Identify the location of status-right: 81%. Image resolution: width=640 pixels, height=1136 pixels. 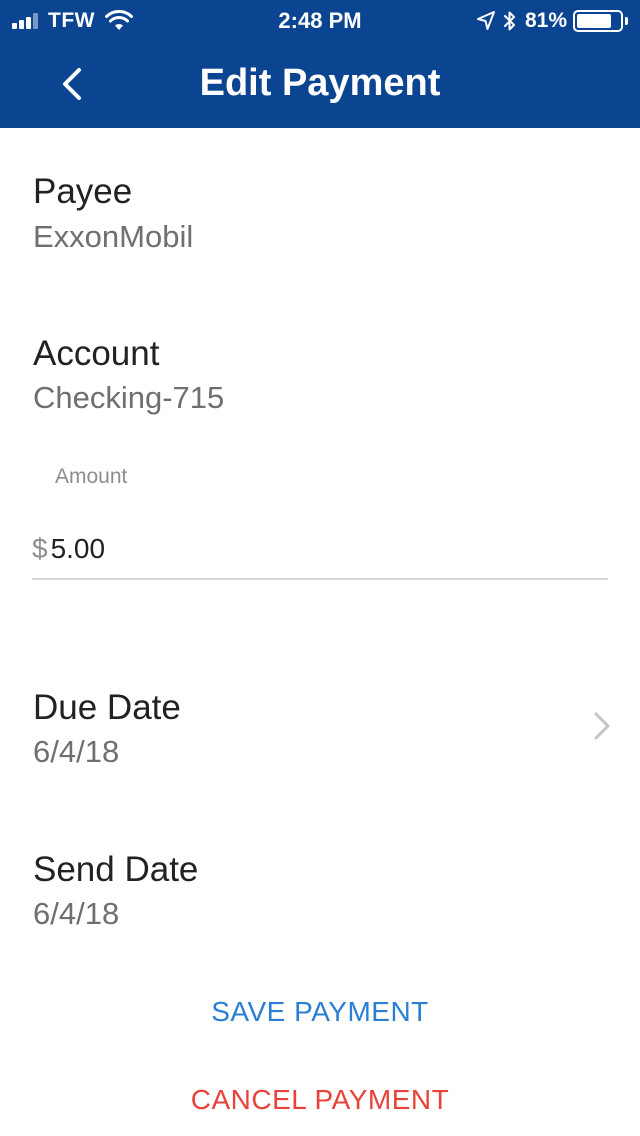
(552, 21).